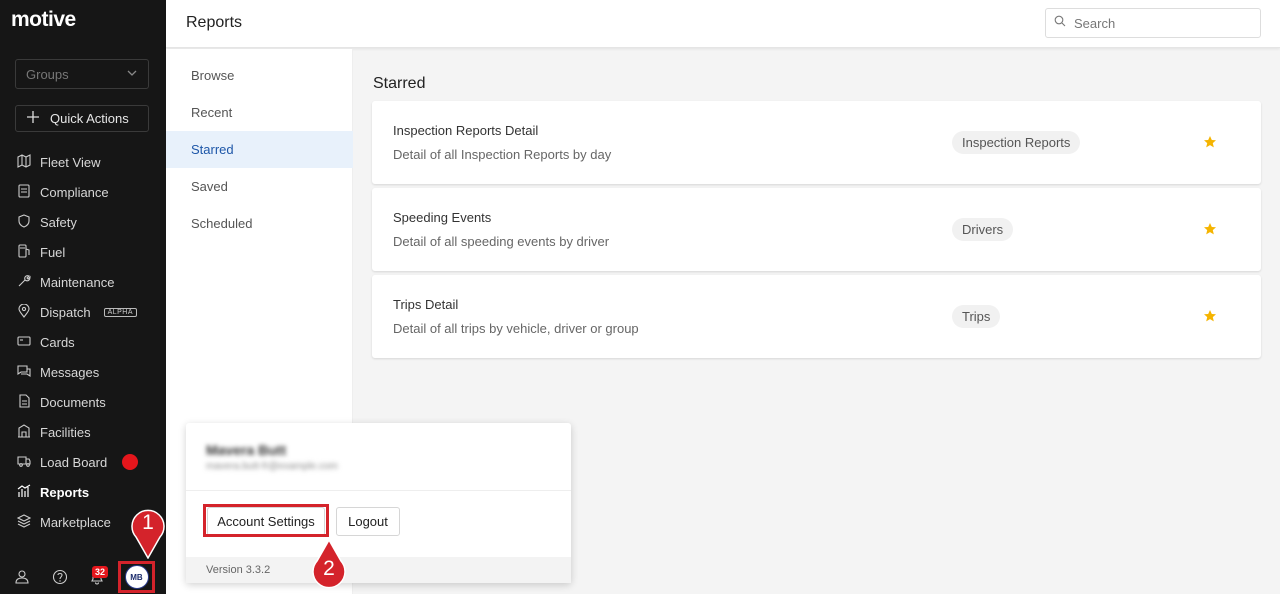 This screenshot has height=594, width=1280. What do you see at coordinates (272, 466) in the screenshot?
I see `user-email: mavera.butt-fr@example.com` at bounding box center [272, 466].